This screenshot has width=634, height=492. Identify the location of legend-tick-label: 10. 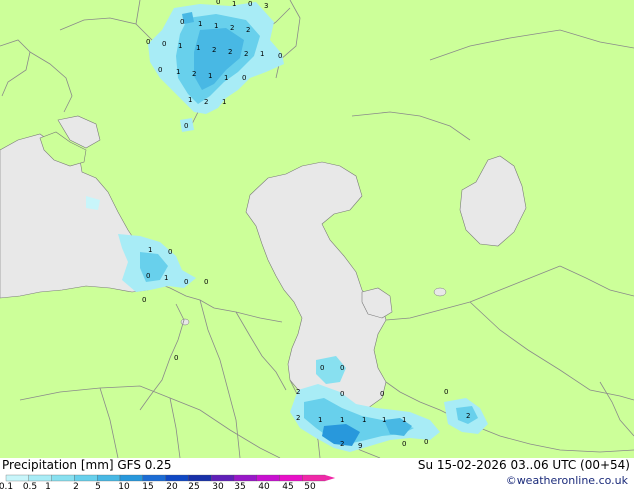
(124, 487).